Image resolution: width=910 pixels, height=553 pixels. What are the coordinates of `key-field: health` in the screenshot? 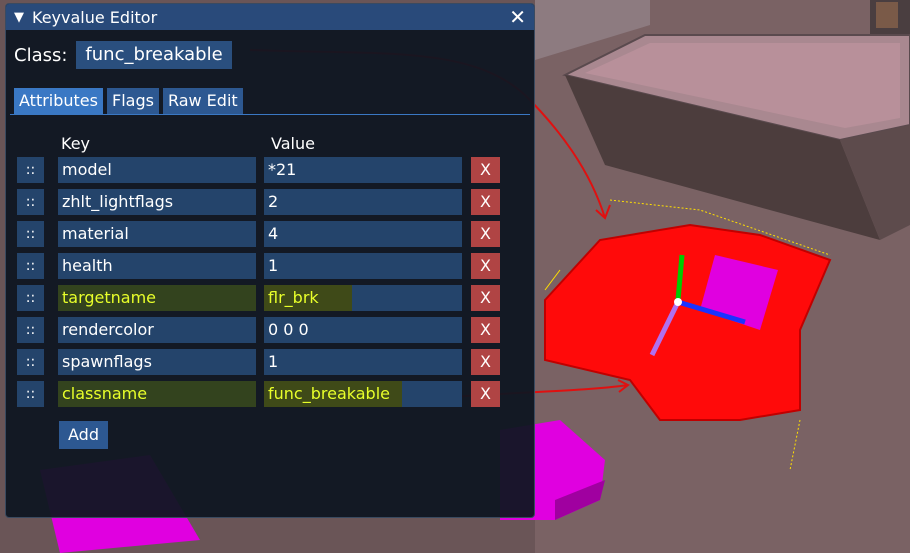 It's located at (157, 266).